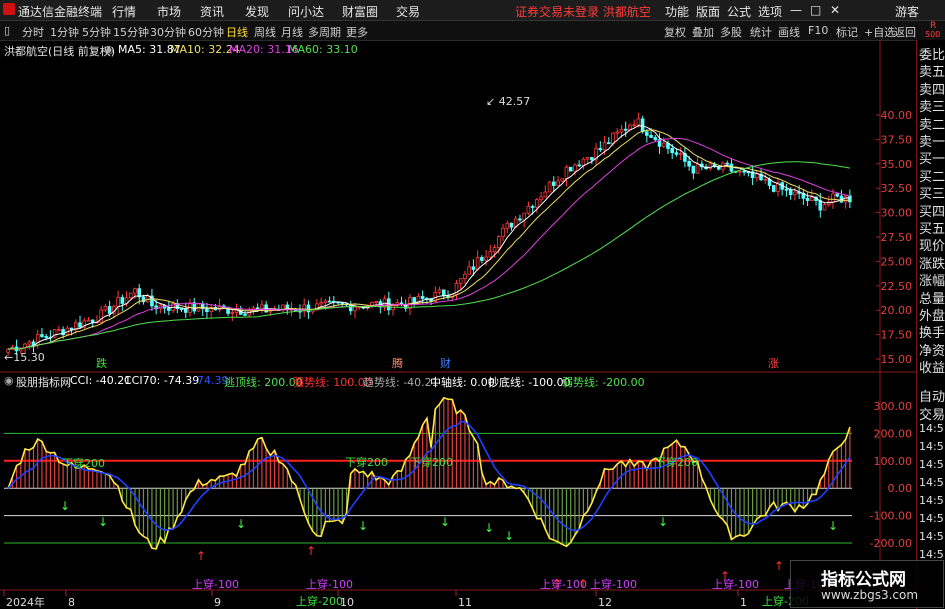 The width and height of the screenshot is (945, 609). Describe the element at coordinates (675, 32) in the screenshot. I see `toolbar-adjust: 复权` at that location.